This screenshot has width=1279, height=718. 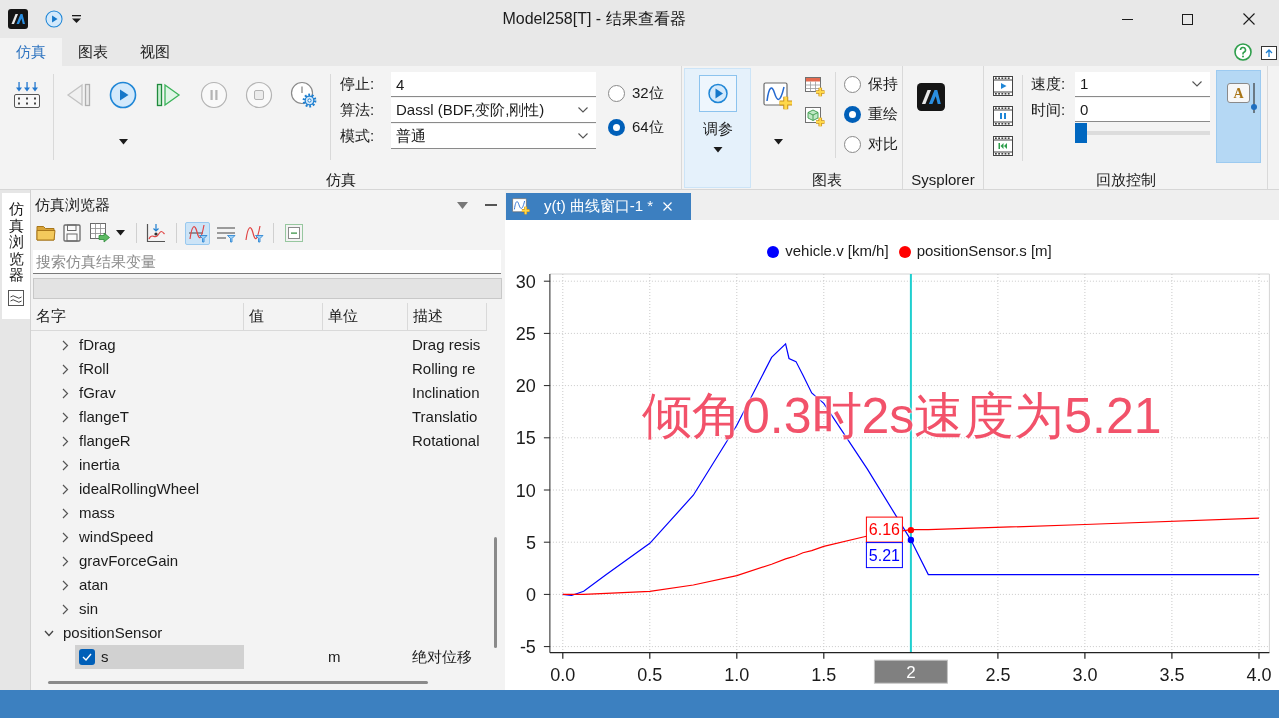 I want to click on plot-add-icon, so click(x=778, y=97).